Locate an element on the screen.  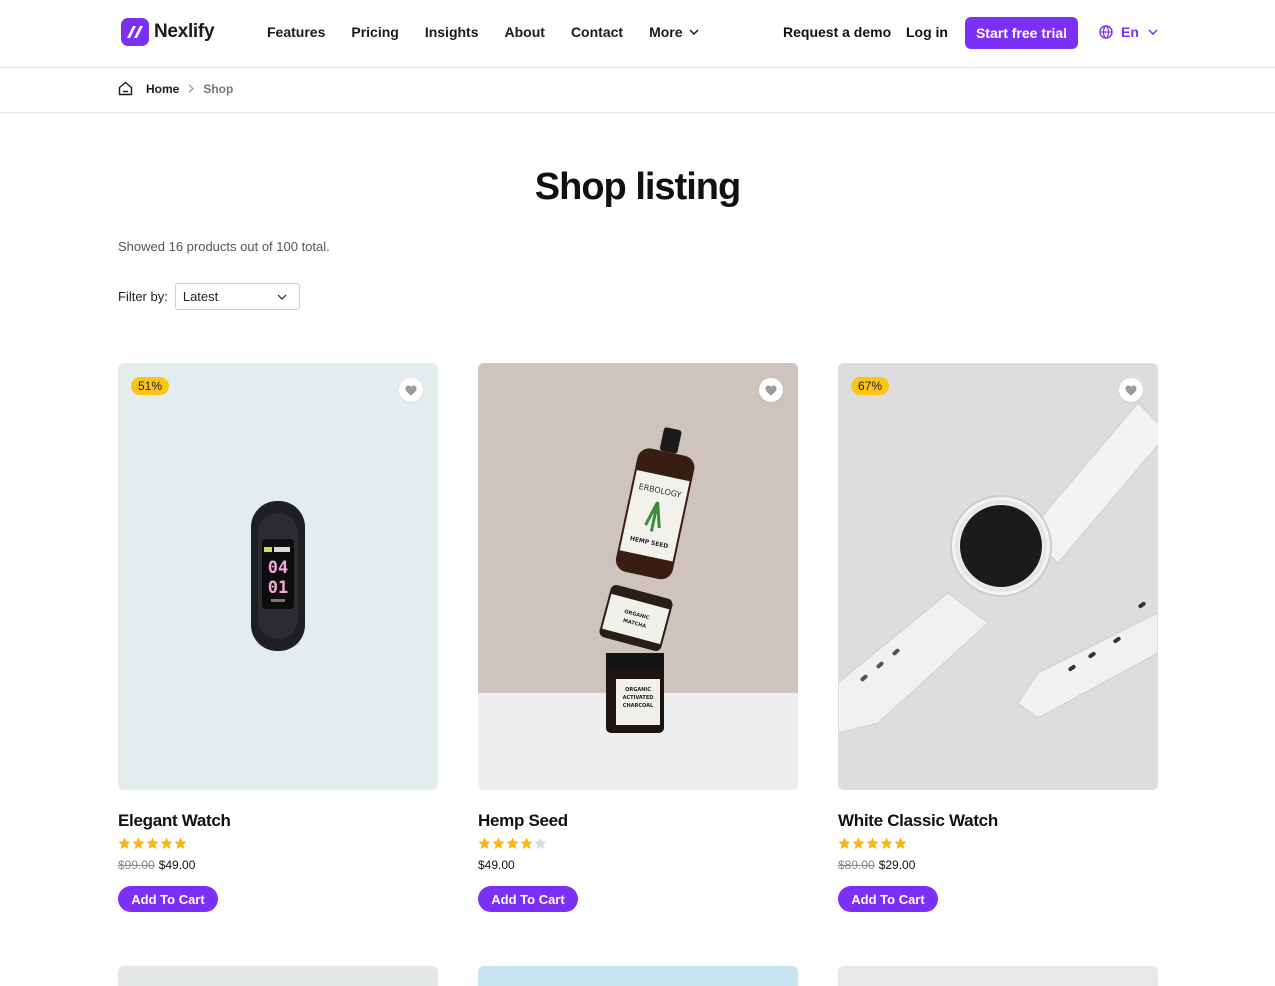
logo-icon is located at coordinates (135, 32).